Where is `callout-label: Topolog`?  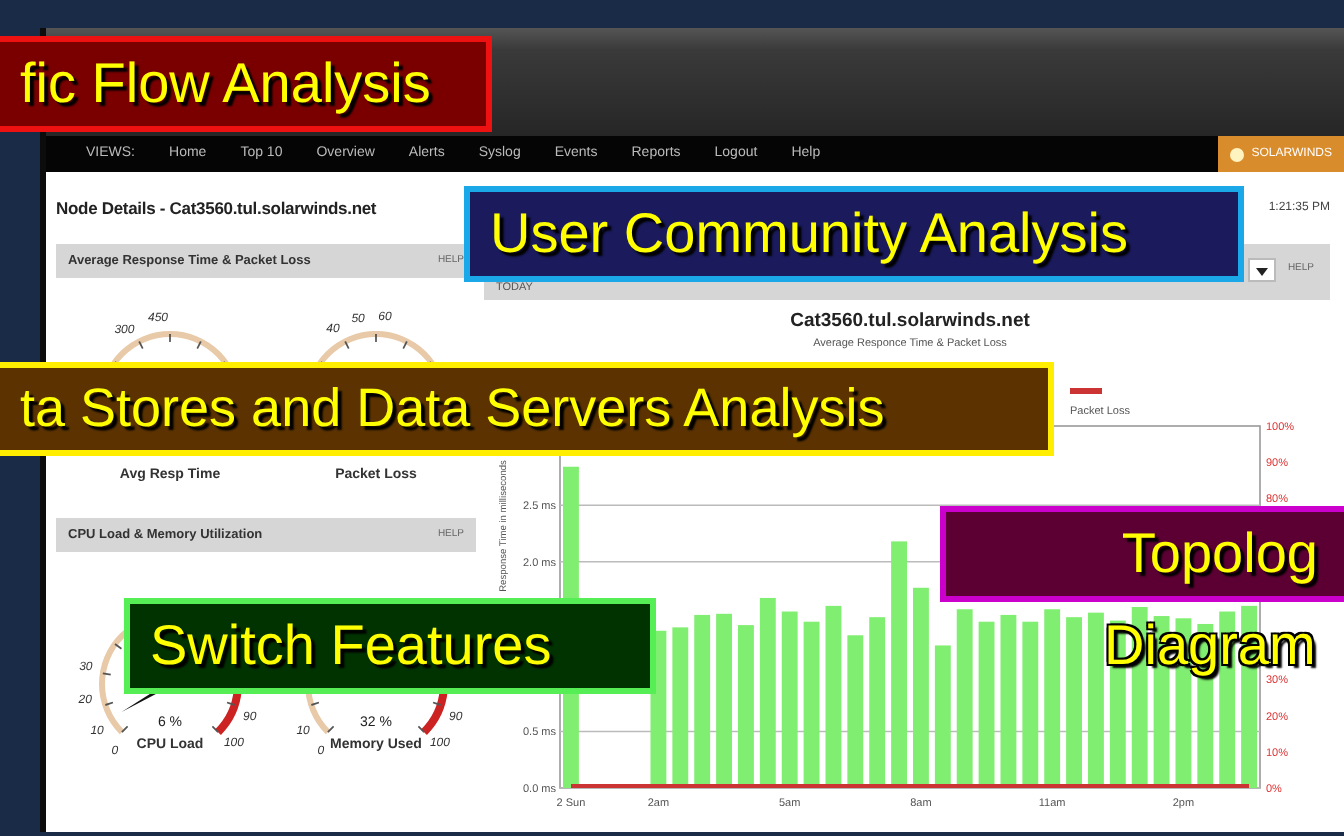
callout-label: Topolog is located at coordinates (1142, 554).